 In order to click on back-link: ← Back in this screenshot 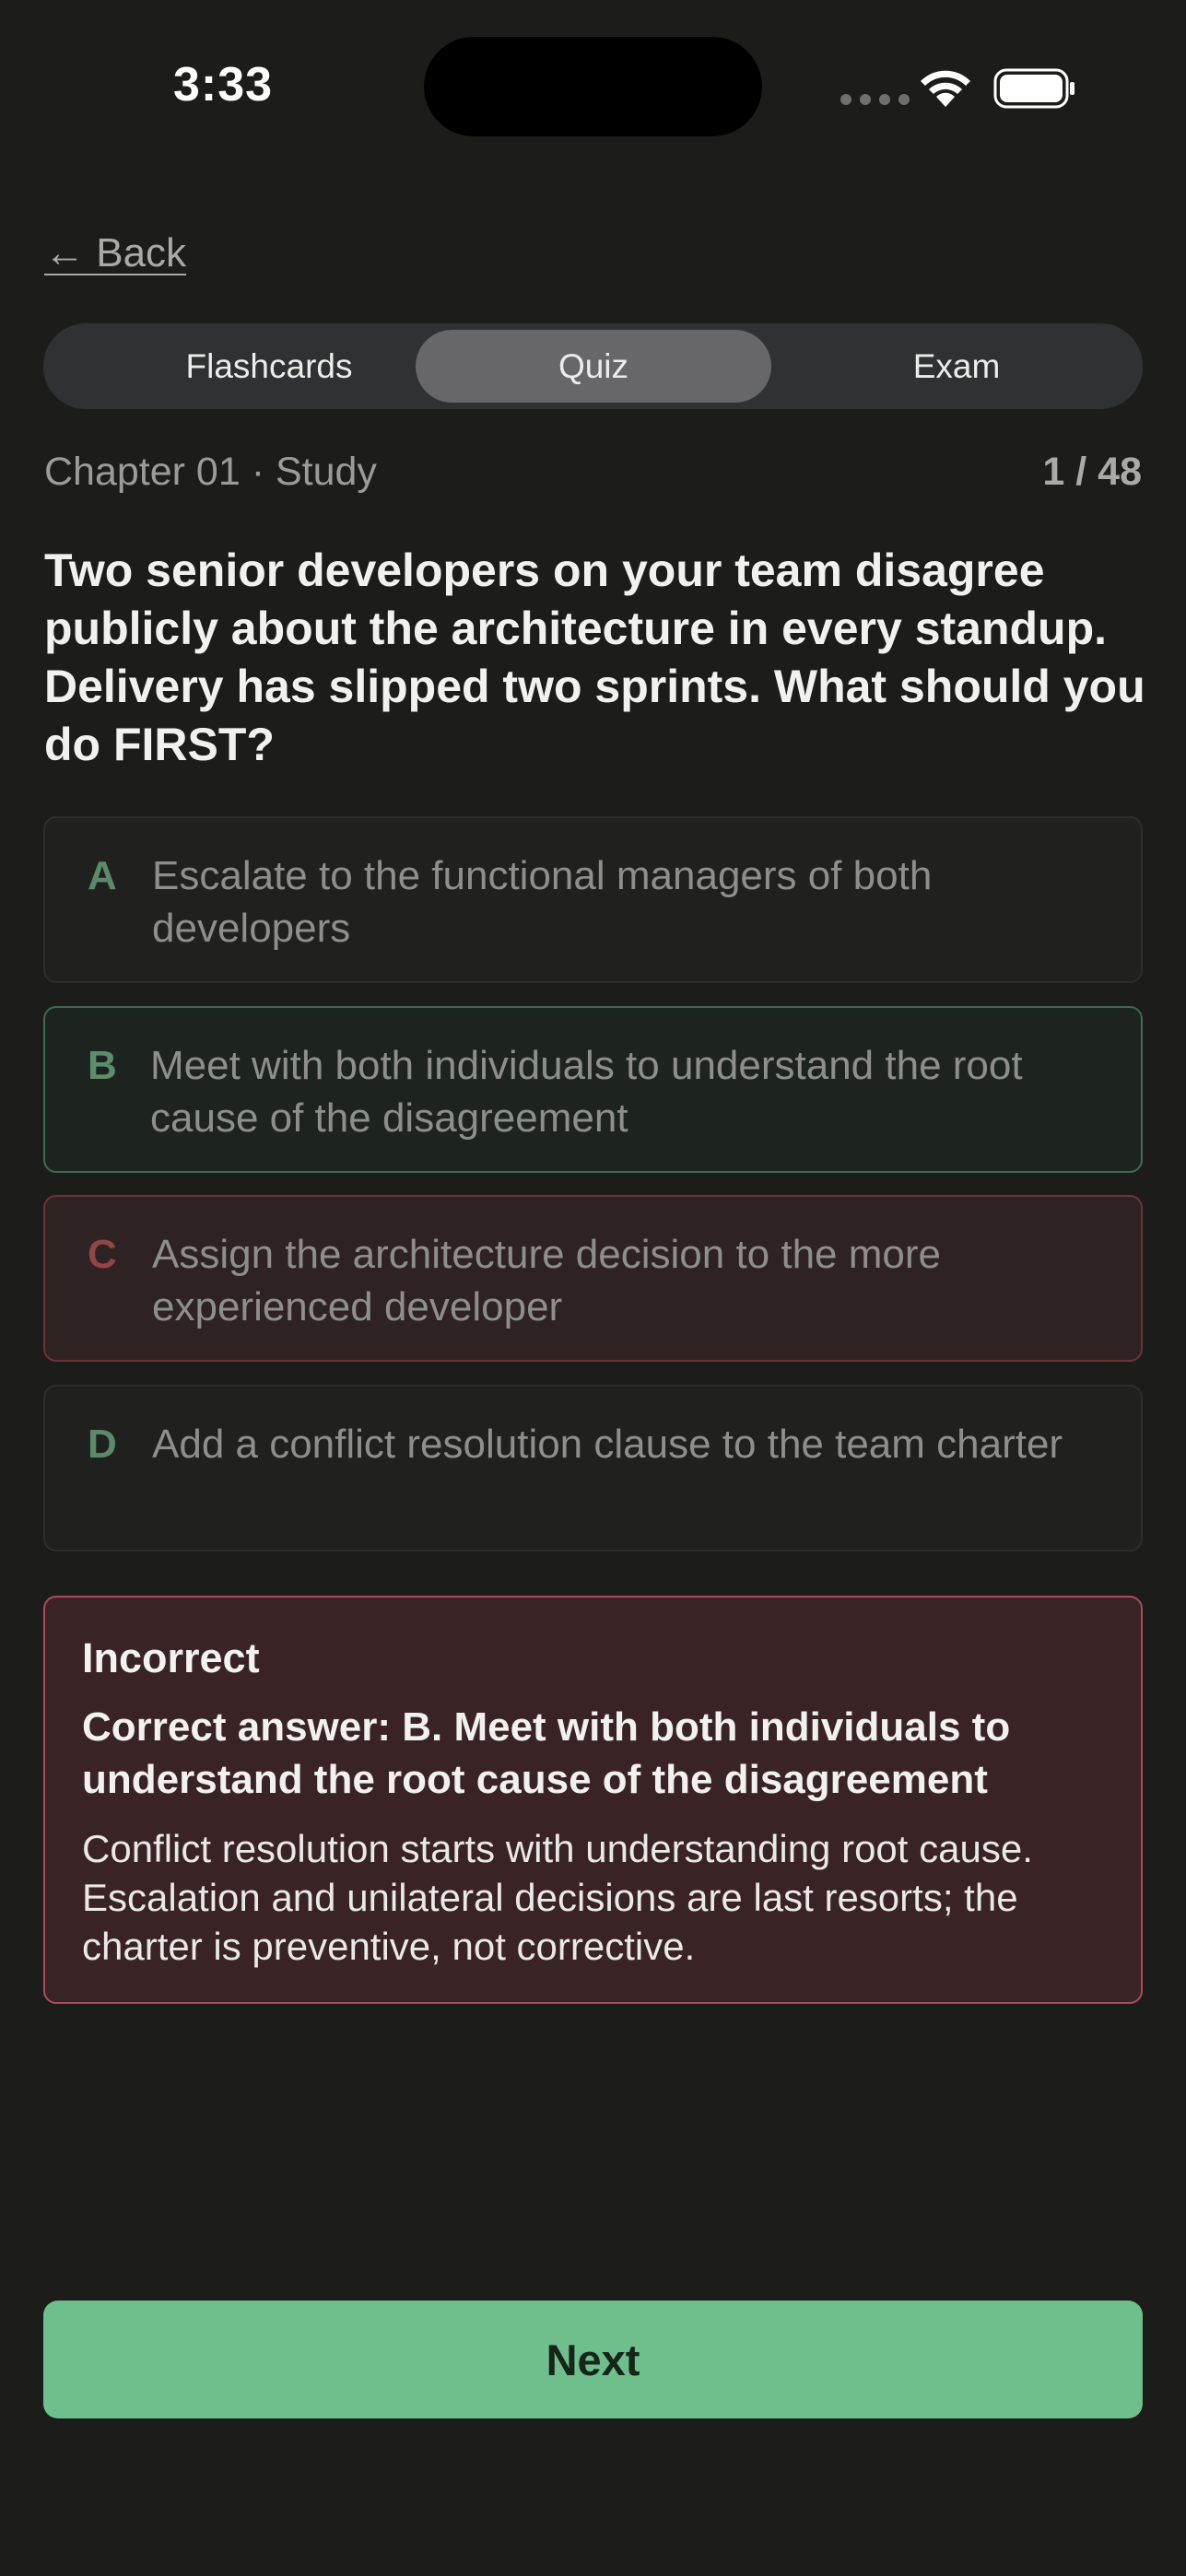, I will do `click(115, 253)`.